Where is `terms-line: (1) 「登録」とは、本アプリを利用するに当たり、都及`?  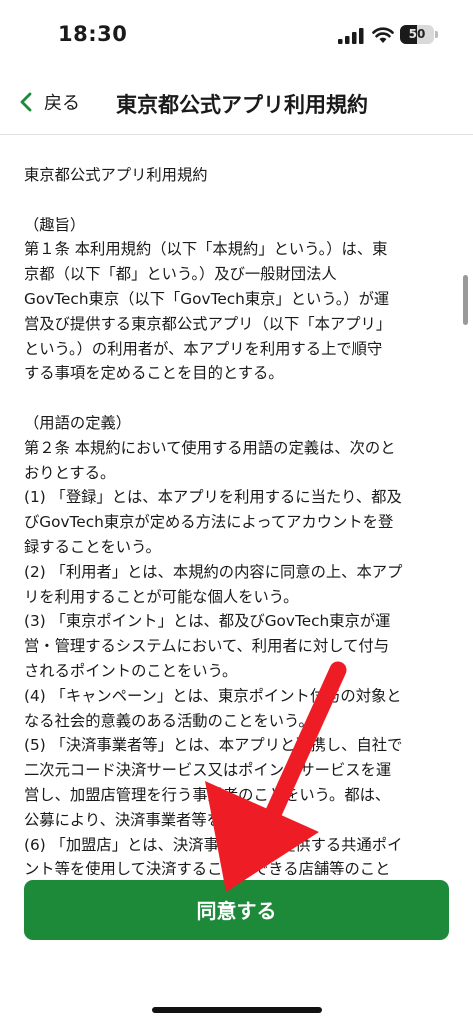
terms-line: (1) 「登録」とは、本アプリを利用するに当たり、都及 is located at coordinates (213, 497).